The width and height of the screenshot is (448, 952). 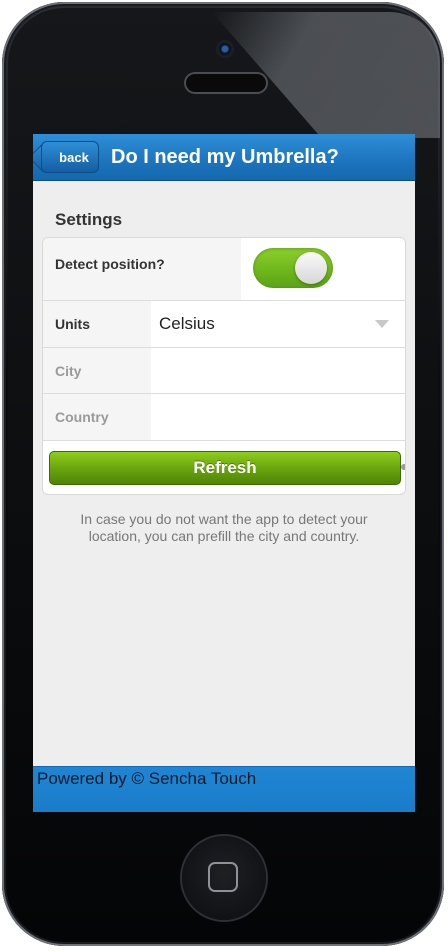 I want to click on country-input, so click(x=278, y=417).